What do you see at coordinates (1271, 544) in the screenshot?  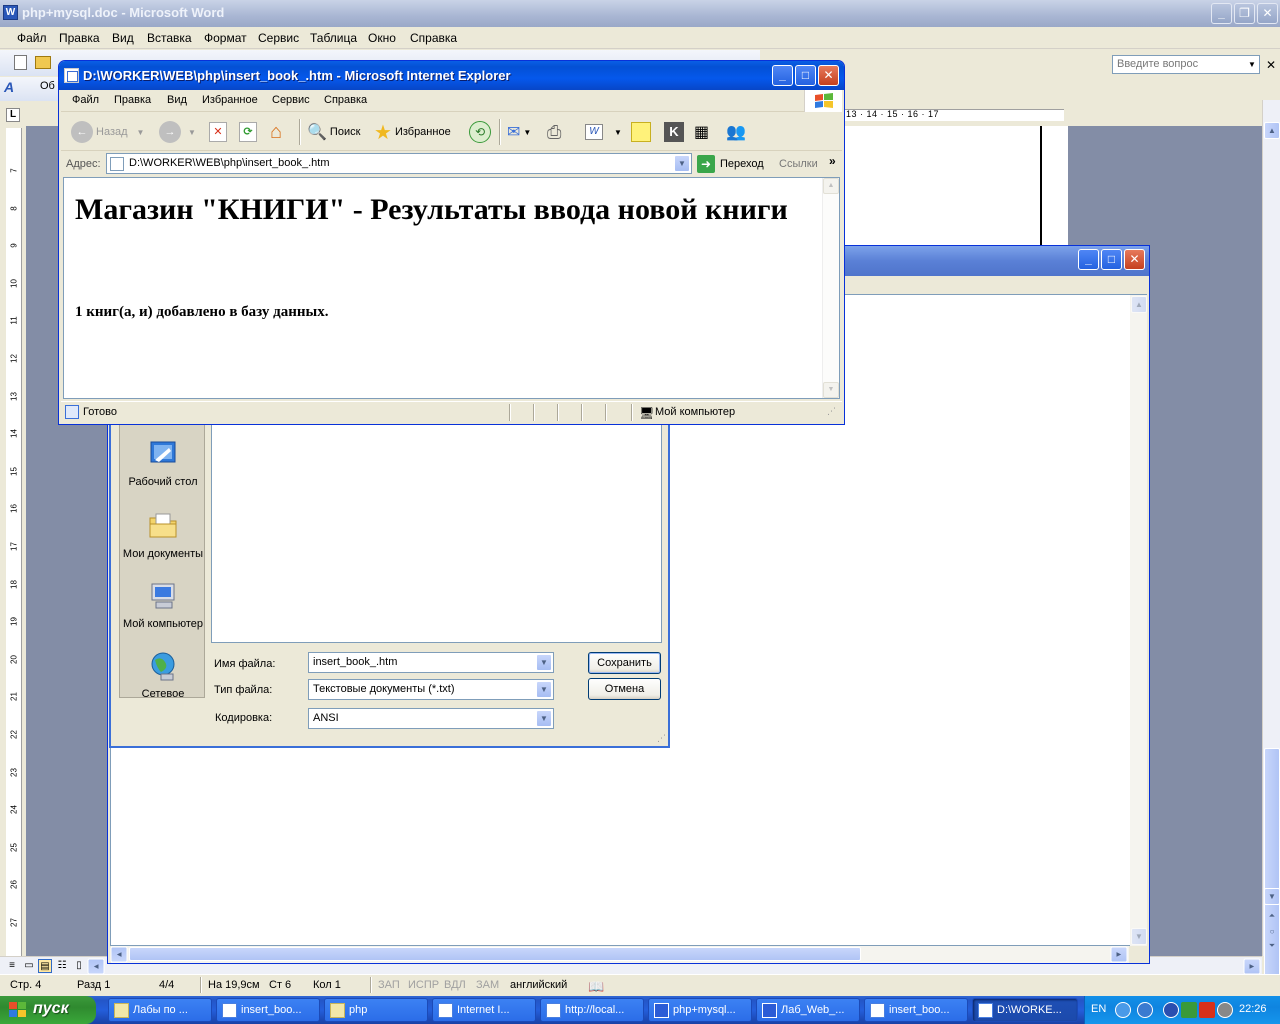 I see `word-vertical-scrollbar: ▲ ▼ ⏶ ○ ⏷` at bounding box center [1271, 544].